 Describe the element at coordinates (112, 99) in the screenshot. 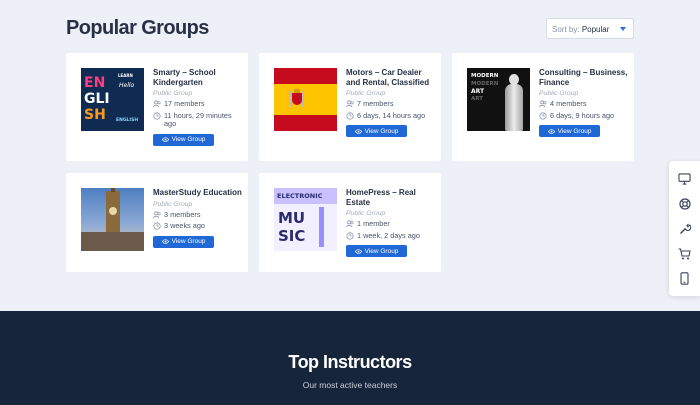

I see `group-thumbnail: LEARN EN Hello GLI SH ENGLISH` at that location.